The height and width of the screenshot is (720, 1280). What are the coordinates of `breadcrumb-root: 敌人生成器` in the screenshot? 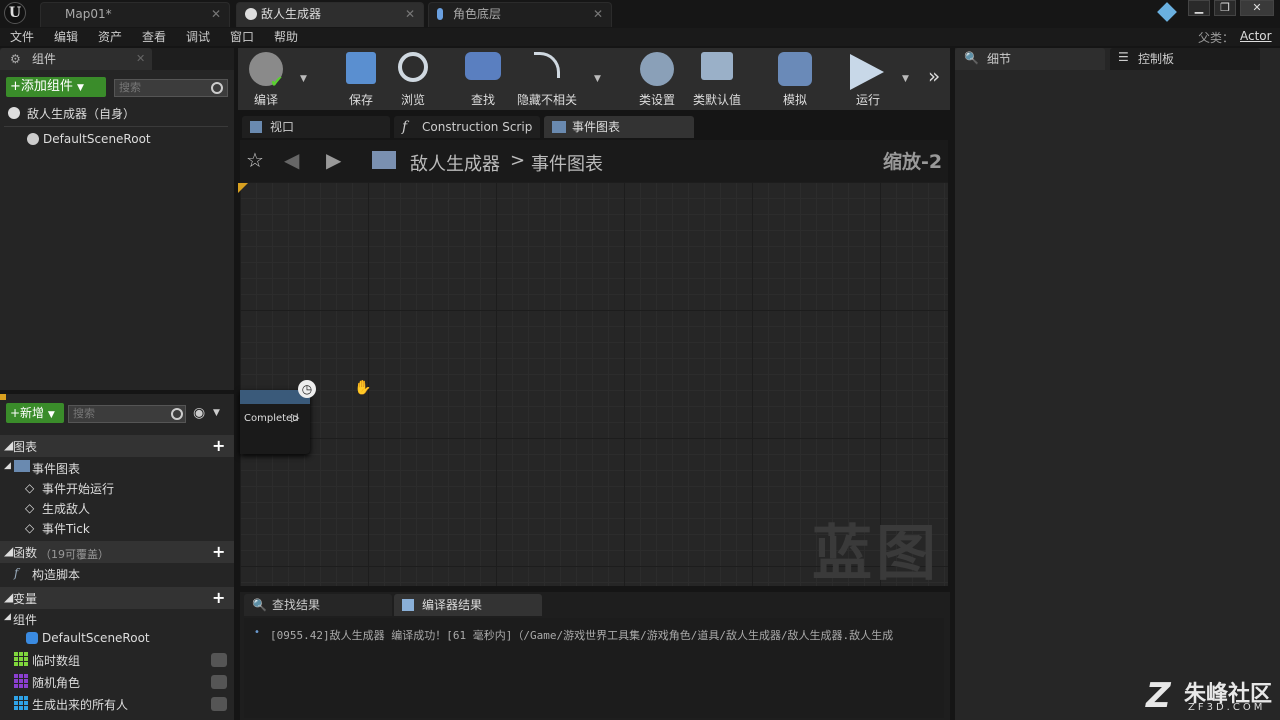 It's located at (455, 163).